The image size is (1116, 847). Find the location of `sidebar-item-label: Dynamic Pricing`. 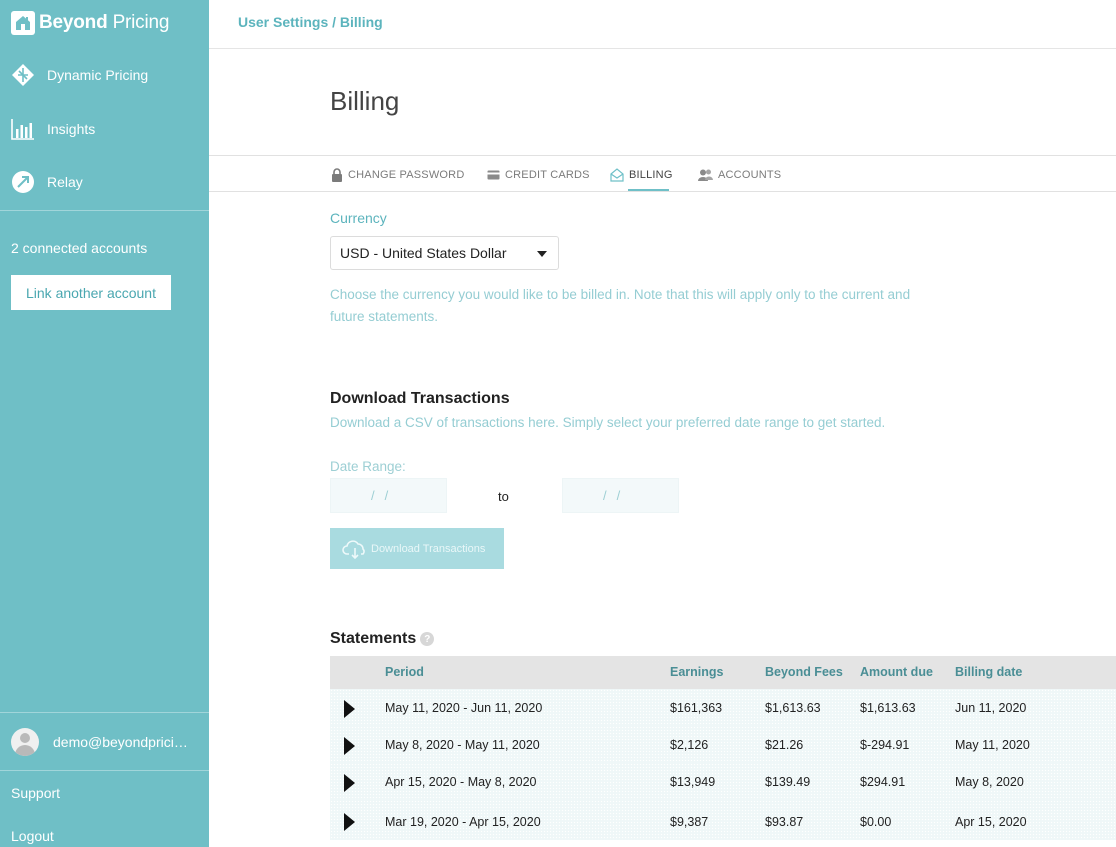

sidebar-item-label: Dynamic Pricing is located at coordinates (98, 75).